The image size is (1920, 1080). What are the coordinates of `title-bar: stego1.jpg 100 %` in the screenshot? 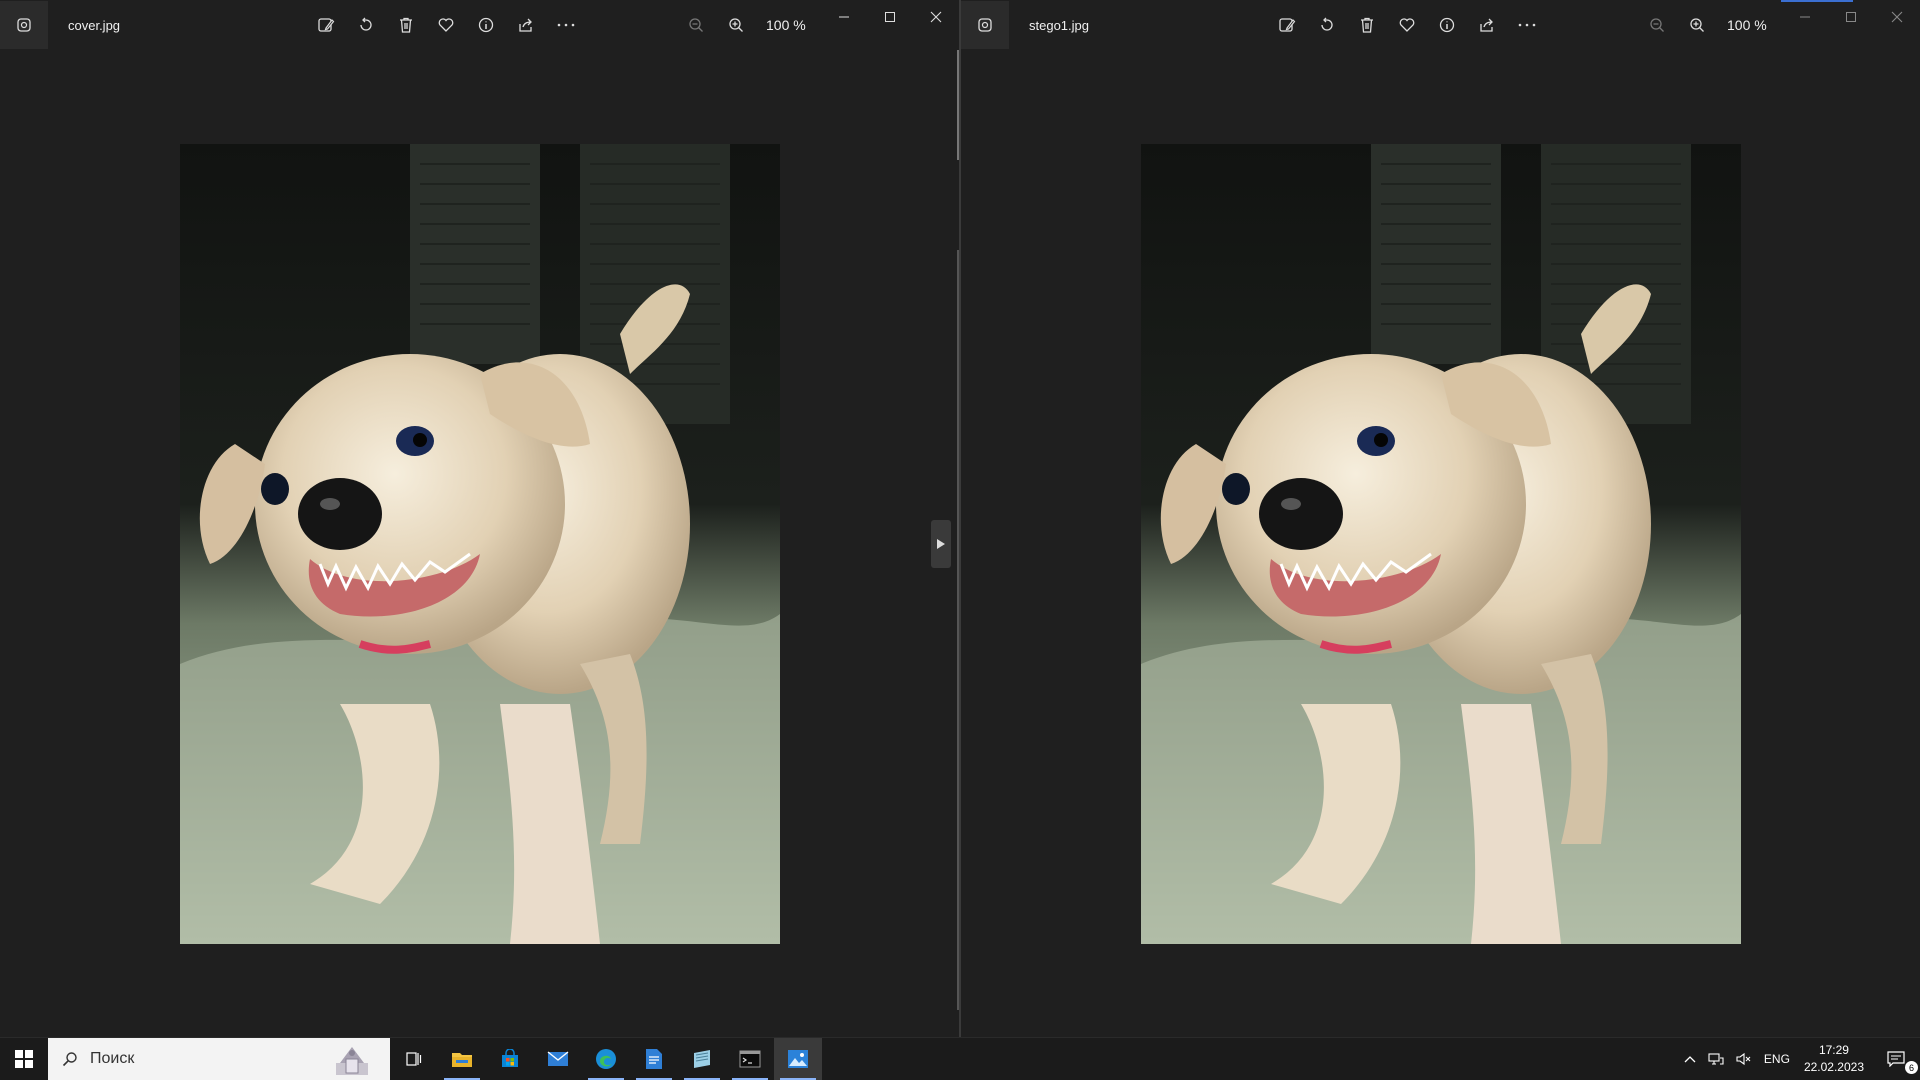 It's located at (1440, 25).